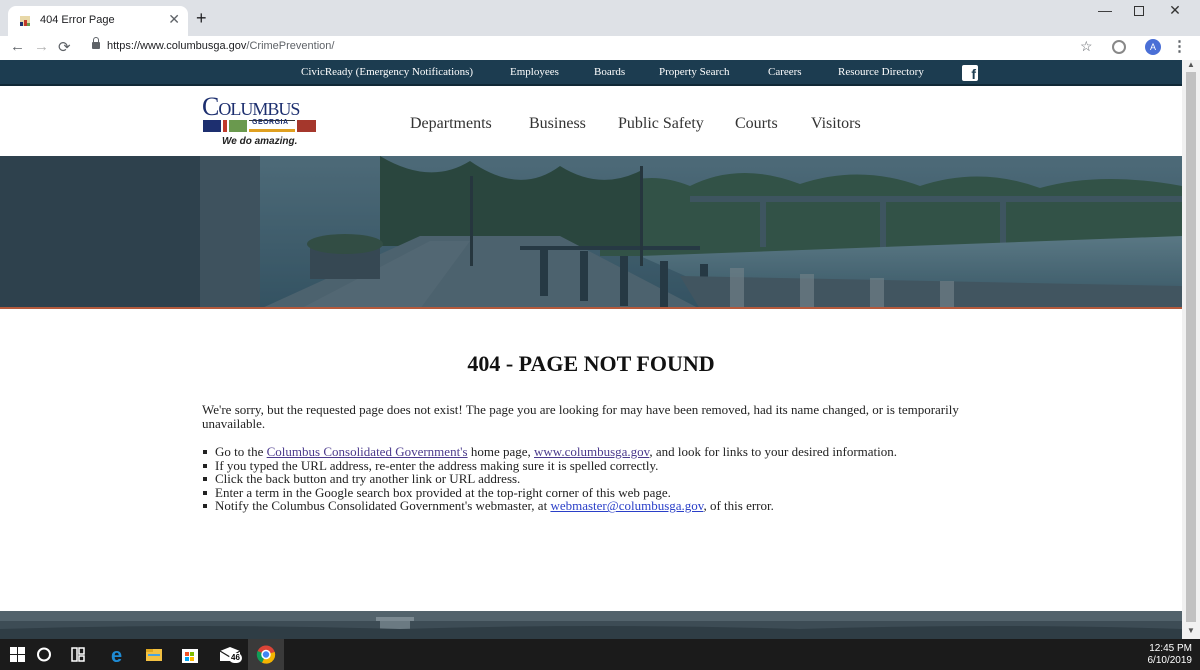 The image size is (1200, 670). Describe the element at coordinates (270, 122) in the screenshot. I see `logo-state: GEORGIA` at that location.